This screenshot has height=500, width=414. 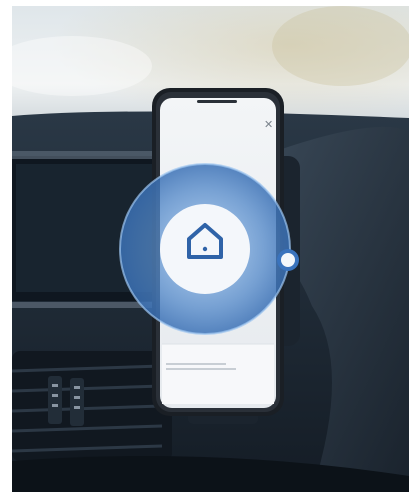 What do you see at coordinates (268, 124) in the screenshot?
I see `close-icon: ✕` at bounding box center [268, 124].